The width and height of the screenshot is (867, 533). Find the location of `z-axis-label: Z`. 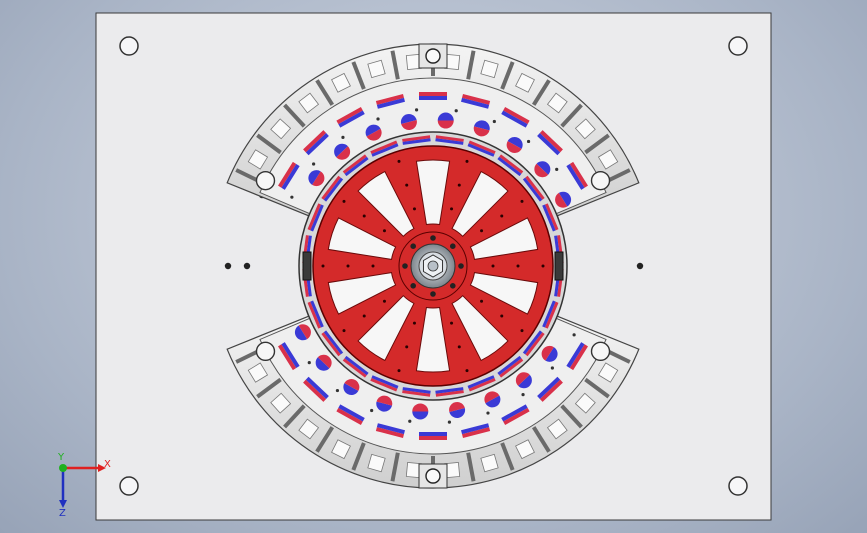

z-axis-label: Z is located at coordinates (62, 513).